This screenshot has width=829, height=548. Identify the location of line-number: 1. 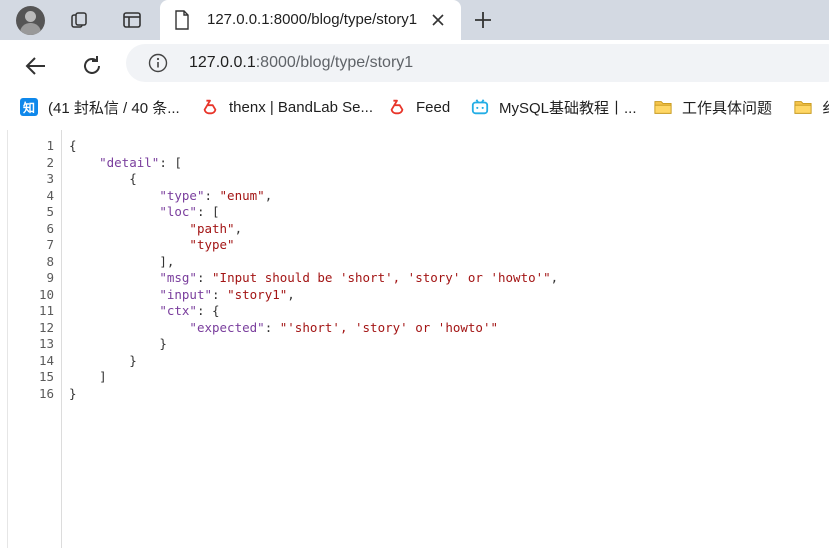
(50, 145).